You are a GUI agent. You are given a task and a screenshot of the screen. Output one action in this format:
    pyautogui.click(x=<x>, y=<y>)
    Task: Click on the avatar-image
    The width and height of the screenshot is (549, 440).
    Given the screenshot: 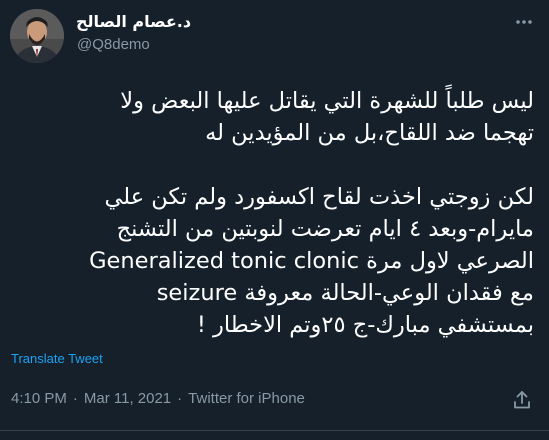 What is the action you would take?
    pyautogui.click(x=37, y=36)
    